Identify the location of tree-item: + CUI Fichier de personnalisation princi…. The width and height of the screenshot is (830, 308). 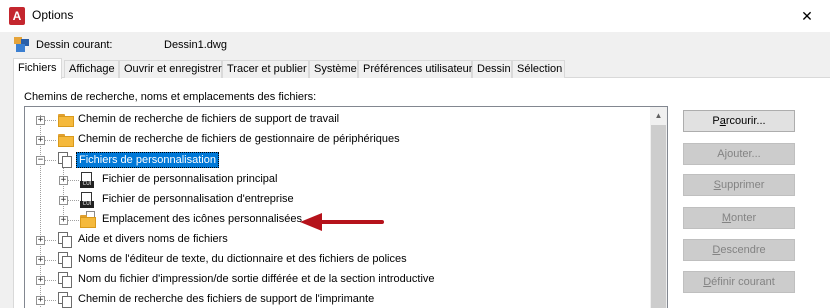
(338, 180).